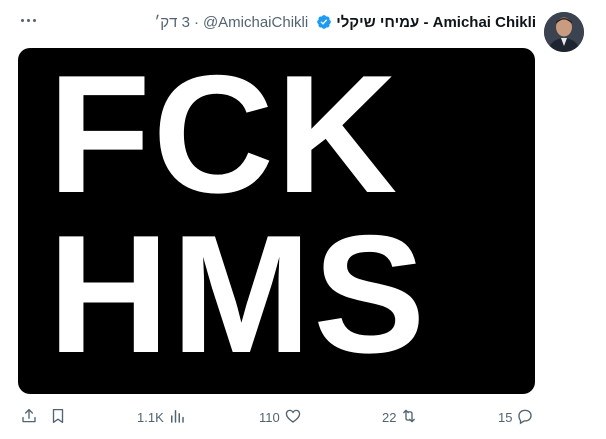 The image size is (606, 439). Describe the element at coordinates (293, 417) in the screenshot. I see `like-icon` at that location.